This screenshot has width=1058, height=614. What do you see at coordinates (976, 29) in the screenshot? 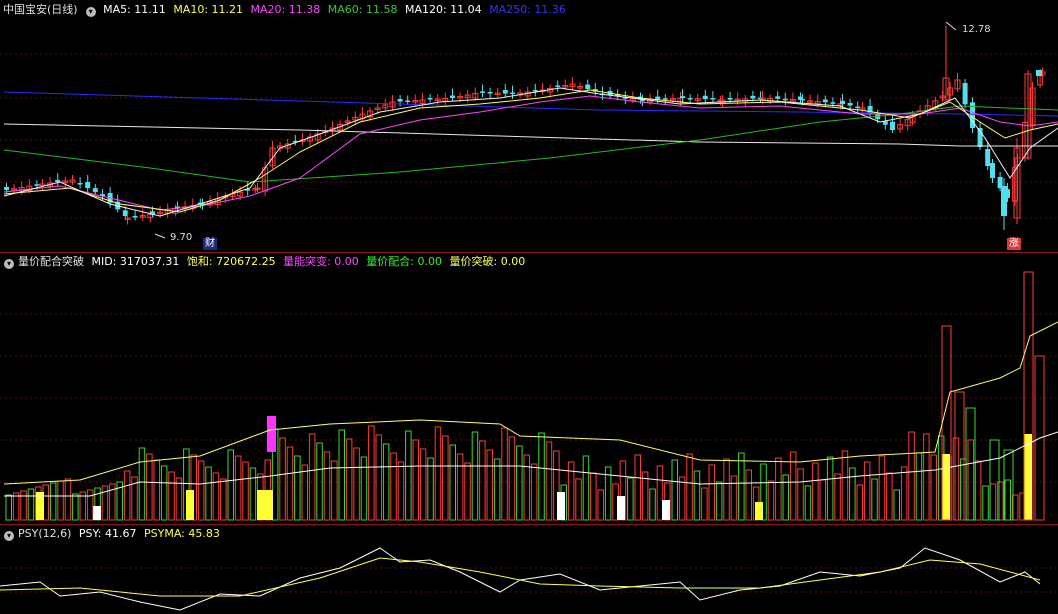
I see `high-price-label: 12.78` at bounding box center [976, 29].